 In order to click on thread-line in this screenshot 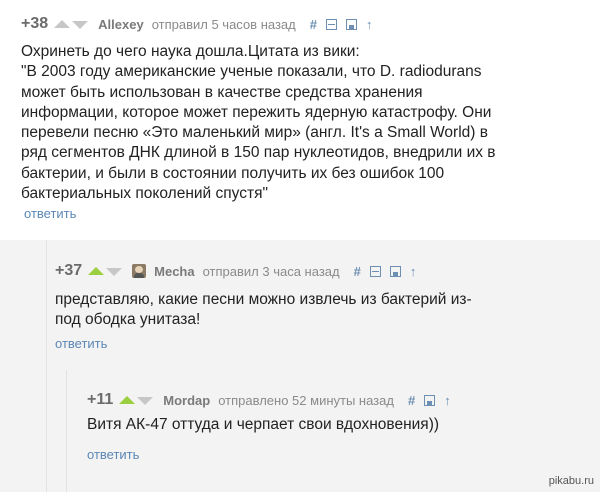, I will do `click(46, 366)`.